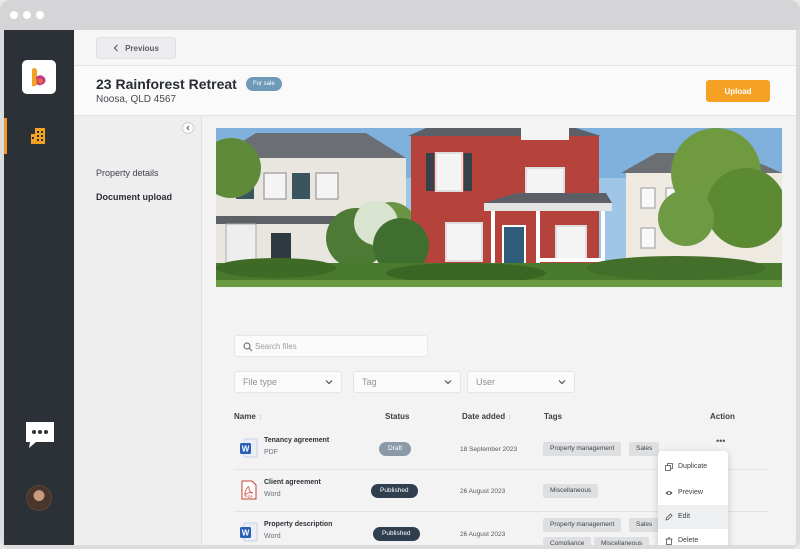 The height and width of the screenshot is (549, 800). Describe the element at coordinates (397, 416) in the screenshot. I see `column-header-status: Status` at that location.